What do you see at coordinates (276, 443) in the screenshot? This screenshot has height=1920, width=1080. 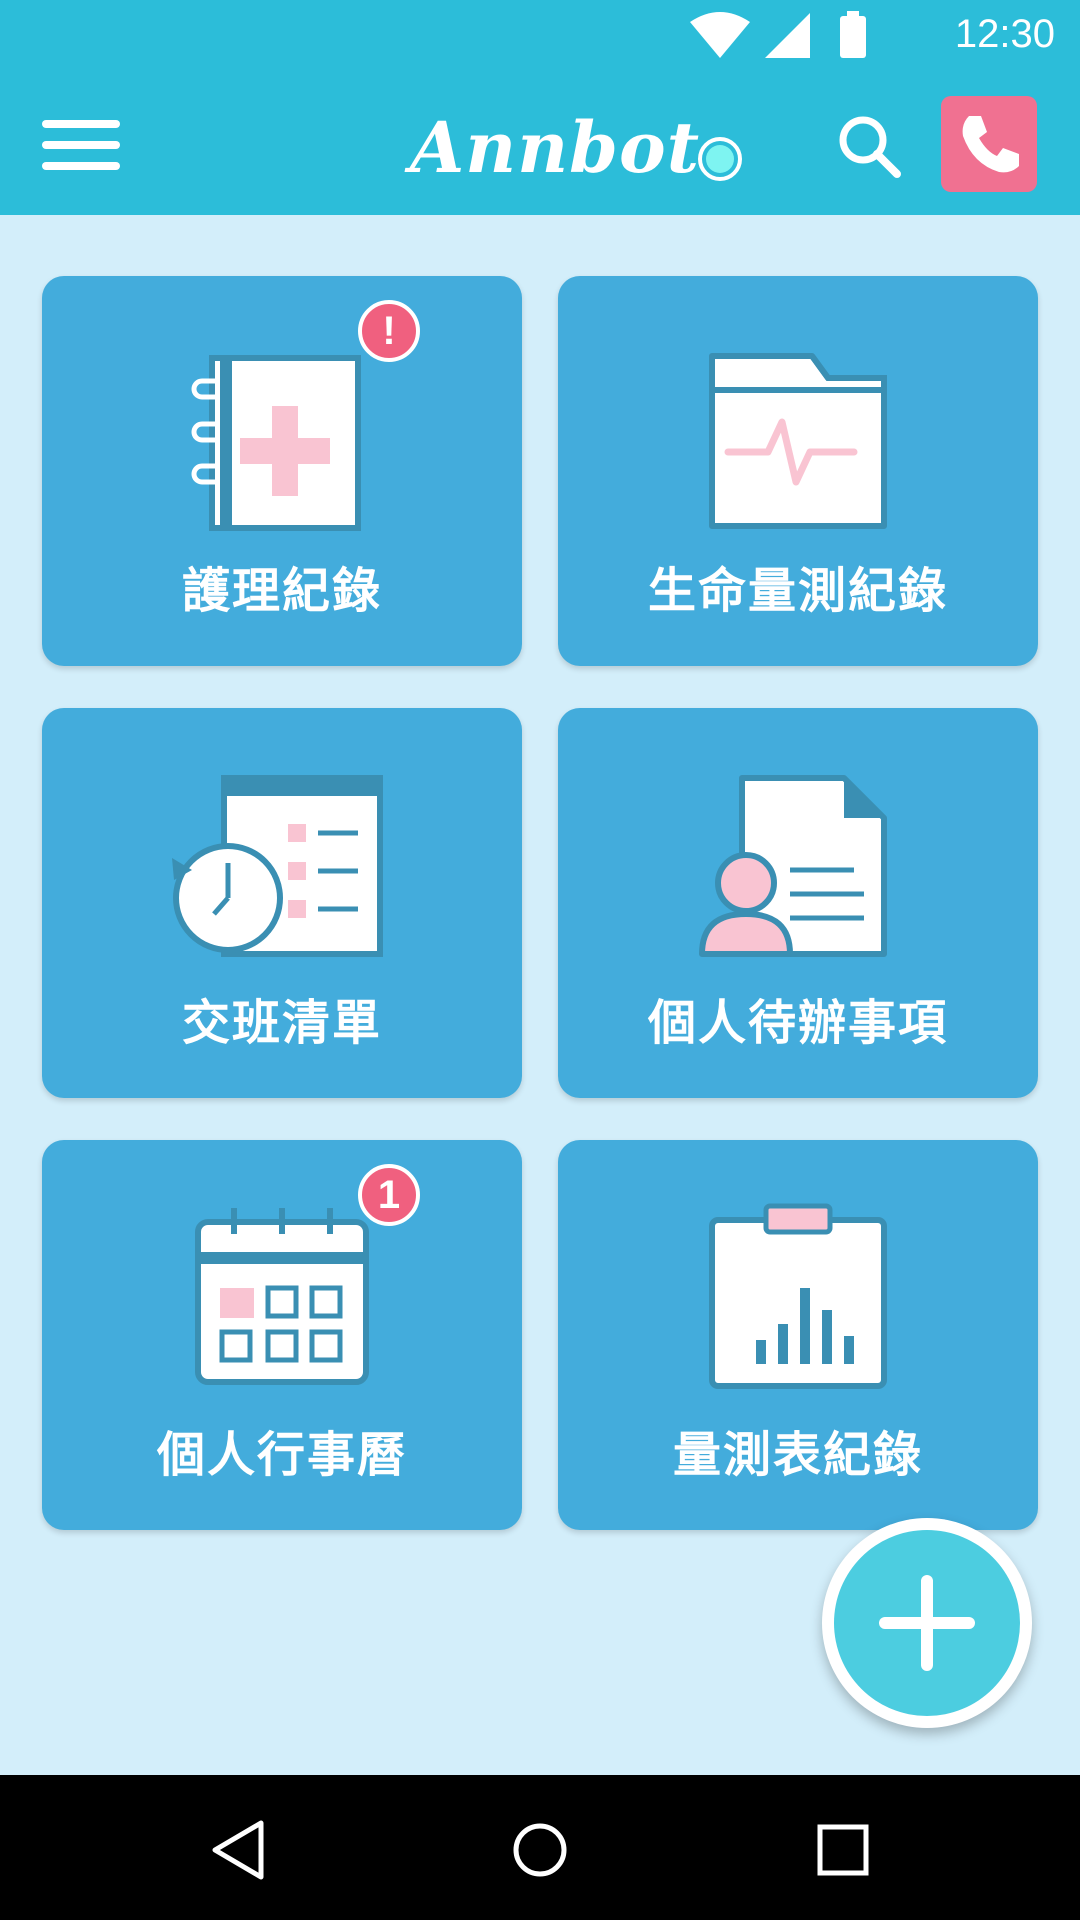 I see `nursing-record-icon` at bounding box center [276, 443].